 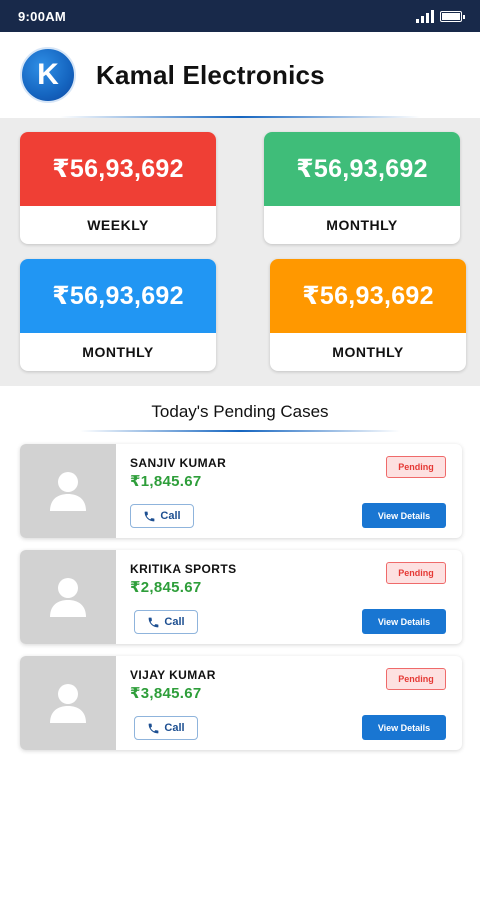 I want to click on brand-logo: K, so click(x=48, y=75).